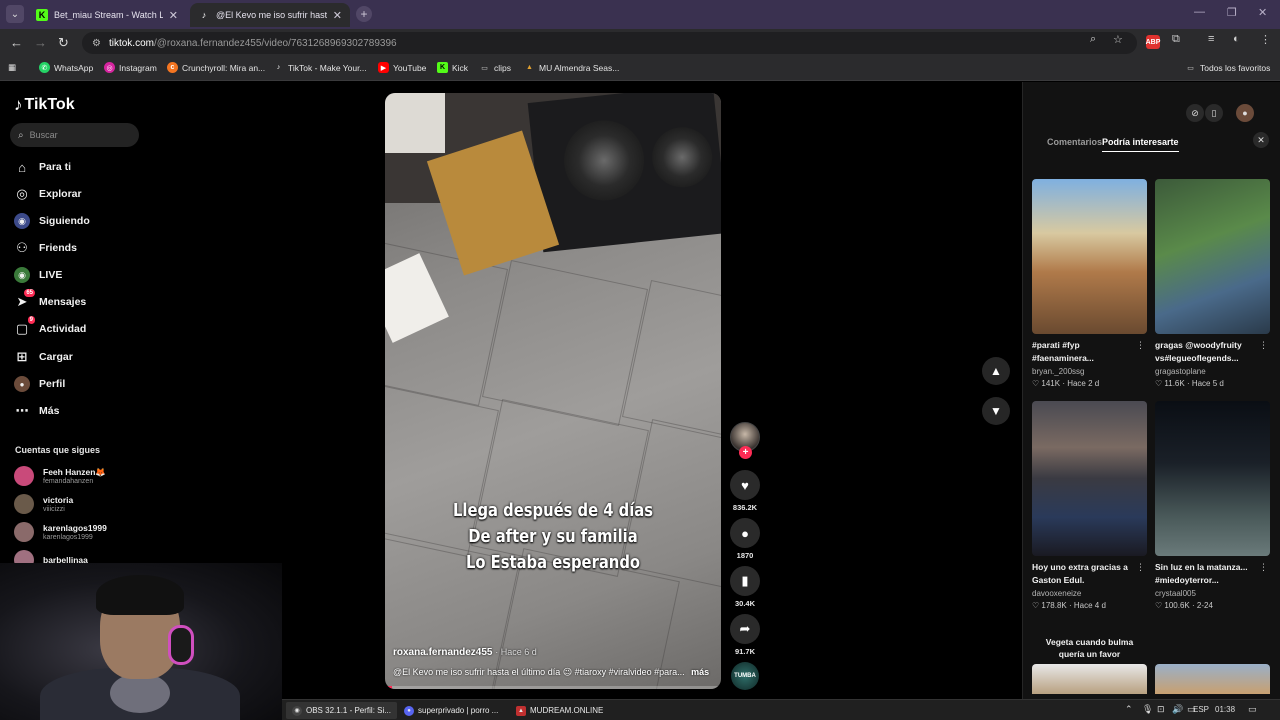  What do you see at coordinates (66, 67) in the screenshot?
I see `bookmark-whatsapp: ✆ WhatsApp` at bounding box center [66, 67].